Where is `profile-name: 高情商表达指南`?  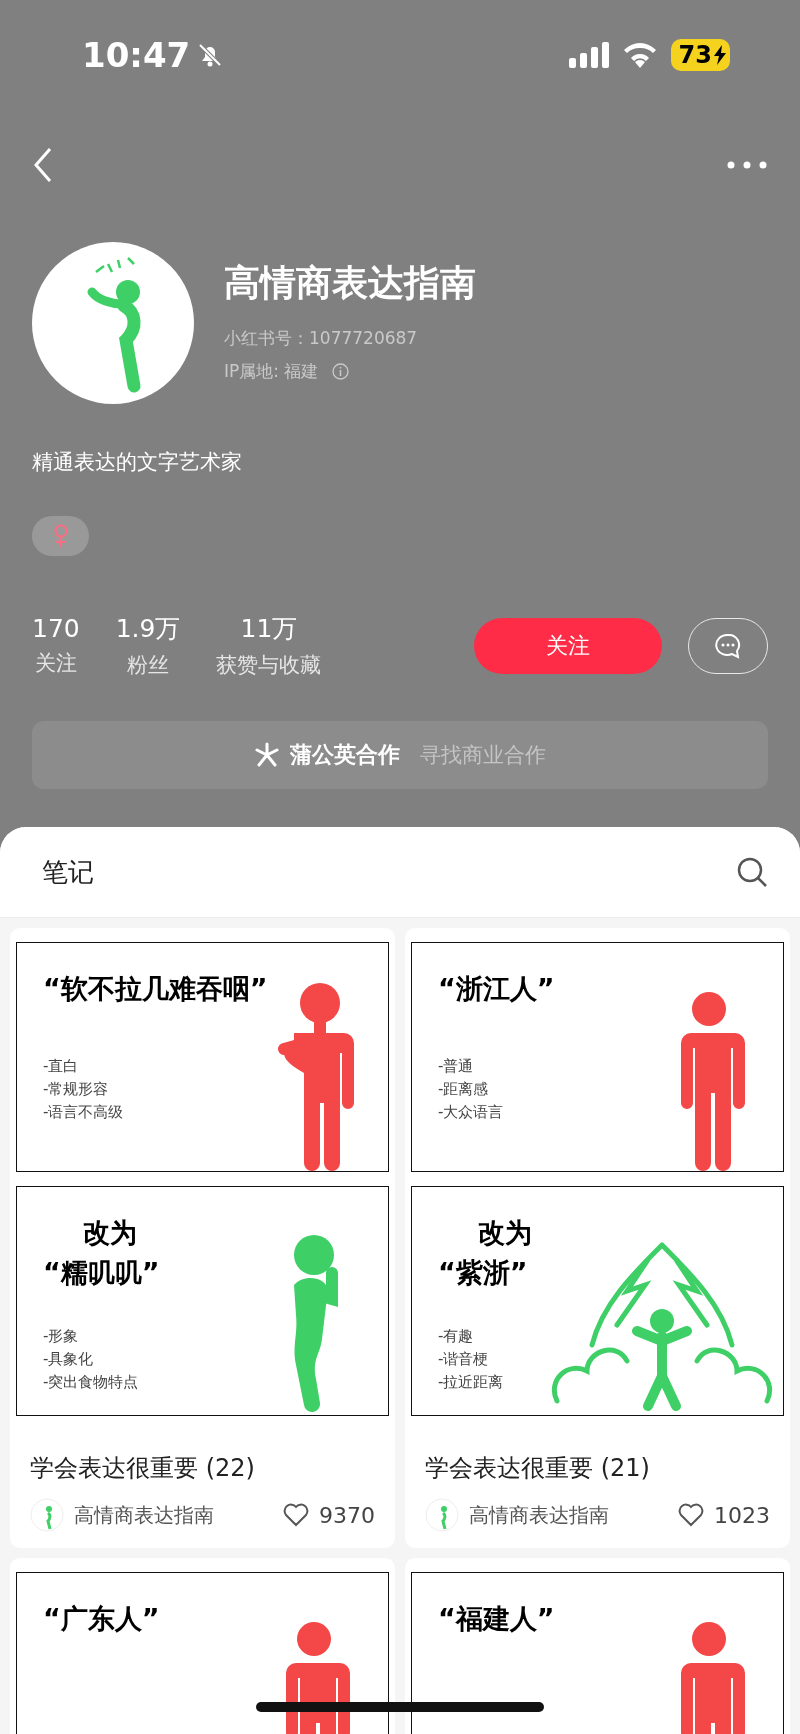 profile-name: 高情商表达指南 is located at coordinates (350, 282).